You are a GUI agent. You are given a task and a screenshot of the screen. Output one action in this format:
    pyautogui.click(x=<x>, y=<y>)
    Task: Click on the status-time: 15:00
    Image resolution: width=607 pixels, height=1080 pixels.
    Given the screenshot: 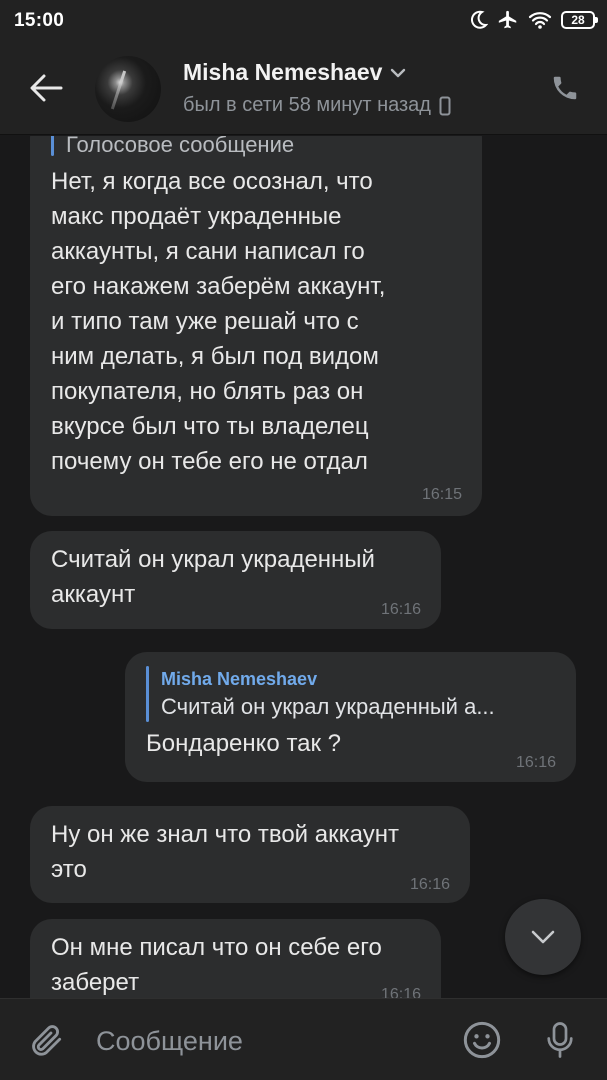 What is the action you would take?
    pyautogui.click(x=39, y=20)
    